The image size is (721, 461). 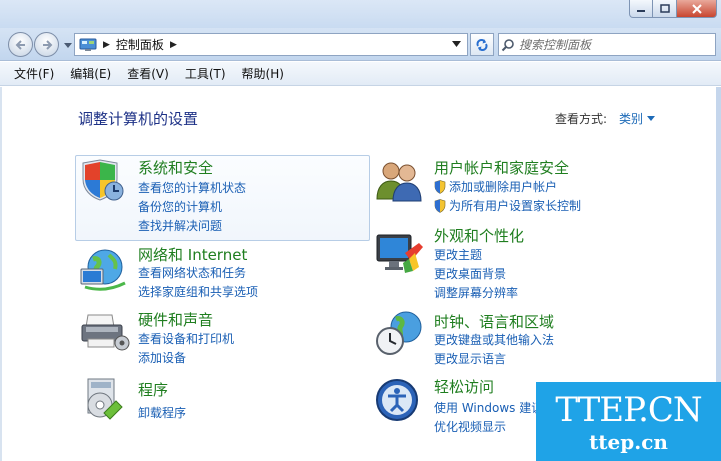 What do you see at coordinates (399, 333) in the screenshot?
I see `clock-globe-icon` at bounding box center [399, 333].